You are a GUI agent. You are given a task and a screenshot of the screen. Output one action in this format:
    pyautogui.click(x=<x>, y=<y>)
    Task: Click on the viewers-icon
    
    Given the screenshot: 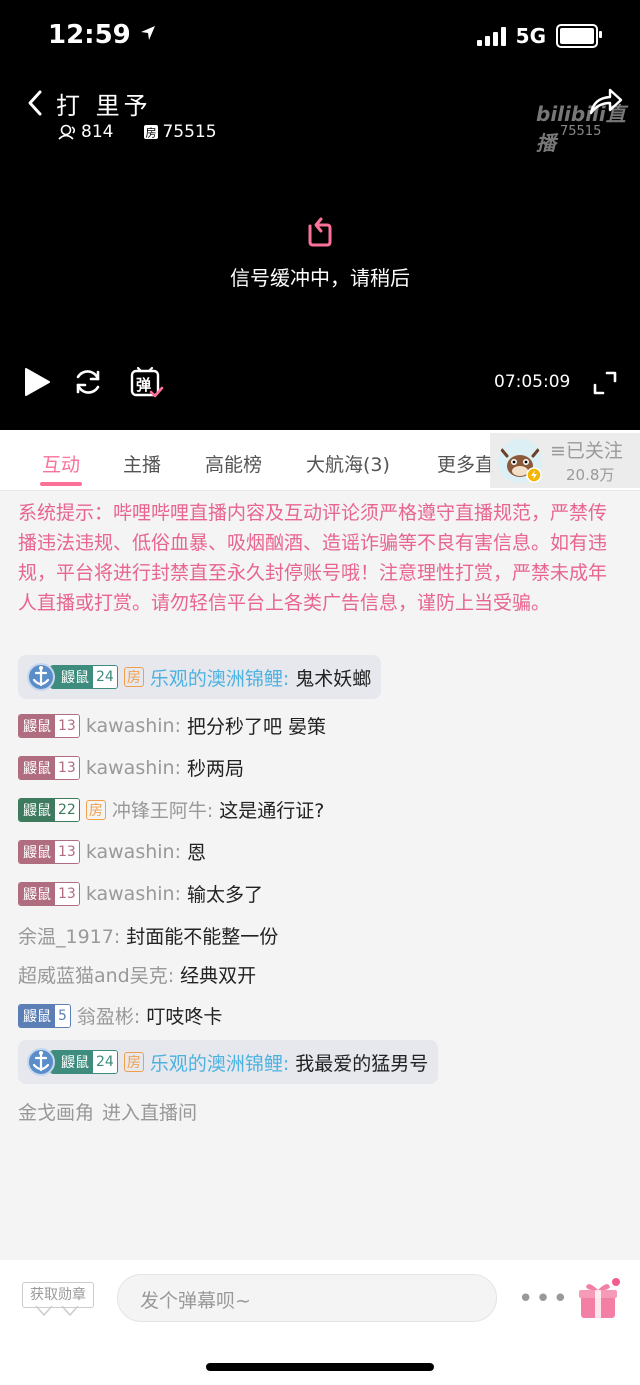 What is the action you would take?
    pyautogui.click(x=67, y=132)
    